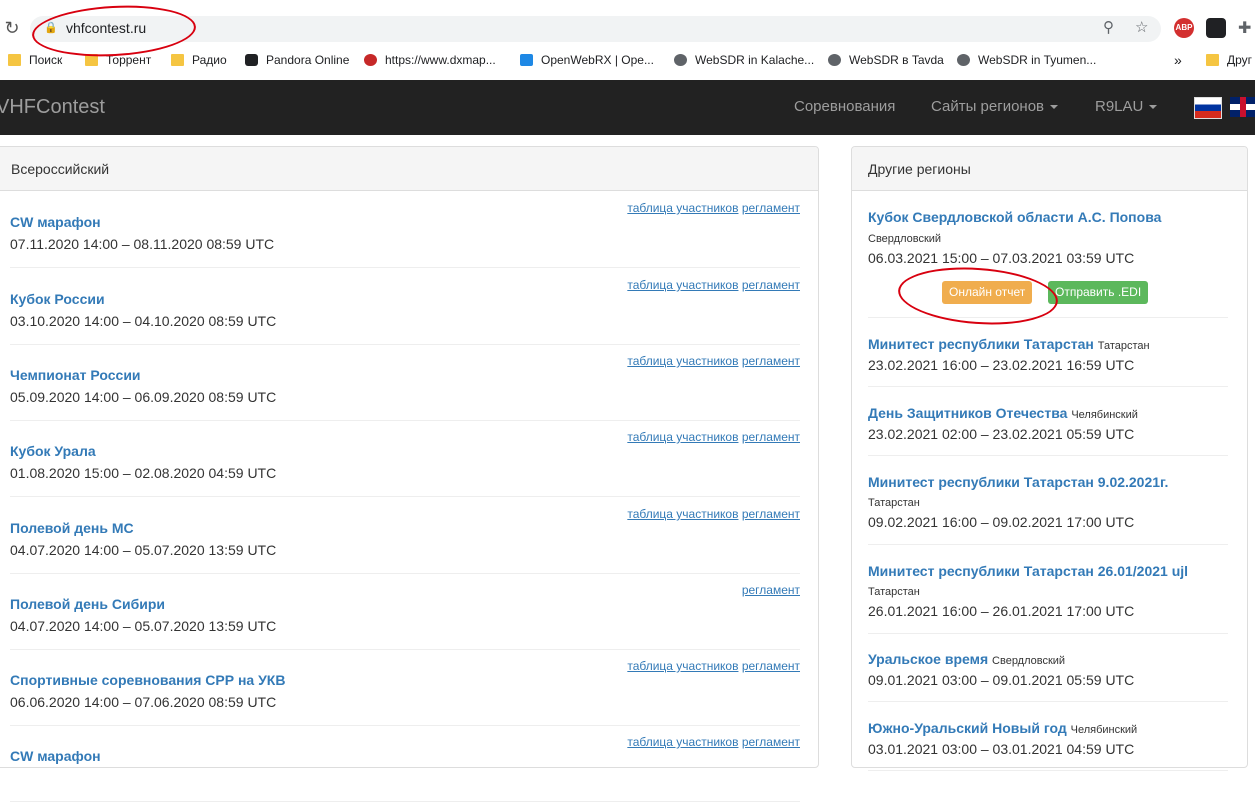 Image resolution: width=1255 pixels, height=802 pixels. What do you see at coordinates (886, 60) in the screenshot?
I see `bookmark-websdr-tavda: WebSDR в Tavda` at bounding box center [886, 60].